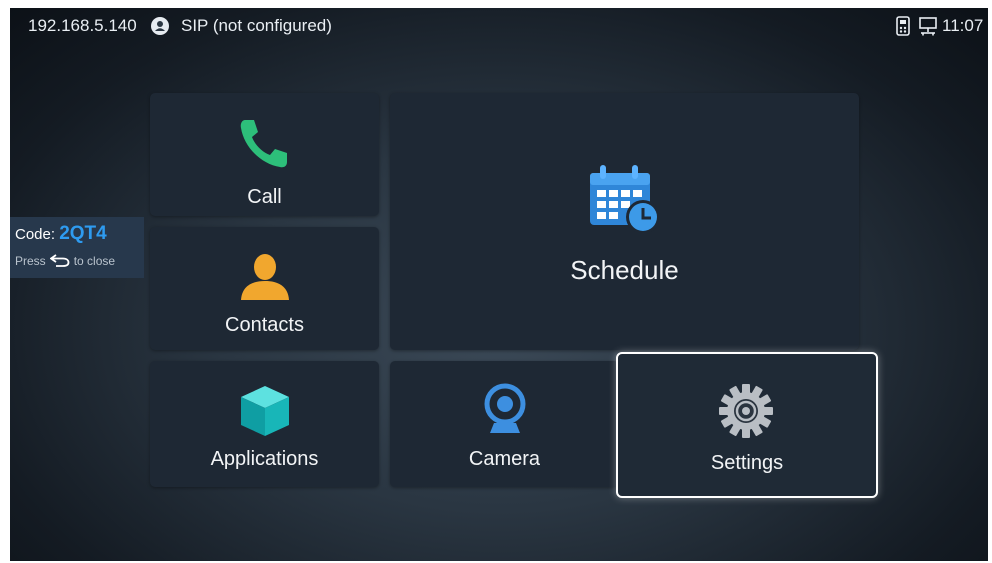 This screenshot has height=563, width=992. Describe the element at coordinates (505, 408) in the screenshot. I see `webcam-icon` at that location.